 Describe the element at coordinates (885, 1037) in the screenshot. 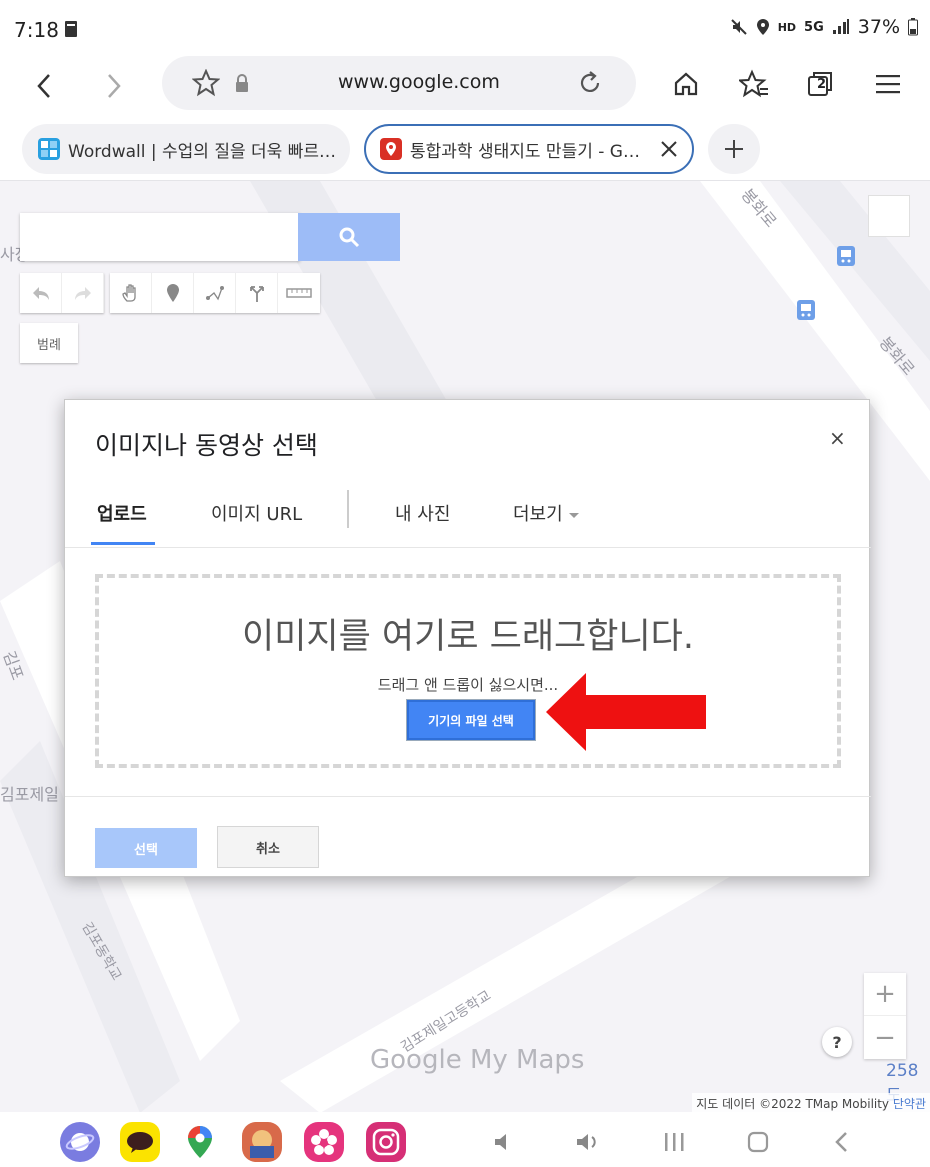

I see `zoom-out-button: −` at that location.